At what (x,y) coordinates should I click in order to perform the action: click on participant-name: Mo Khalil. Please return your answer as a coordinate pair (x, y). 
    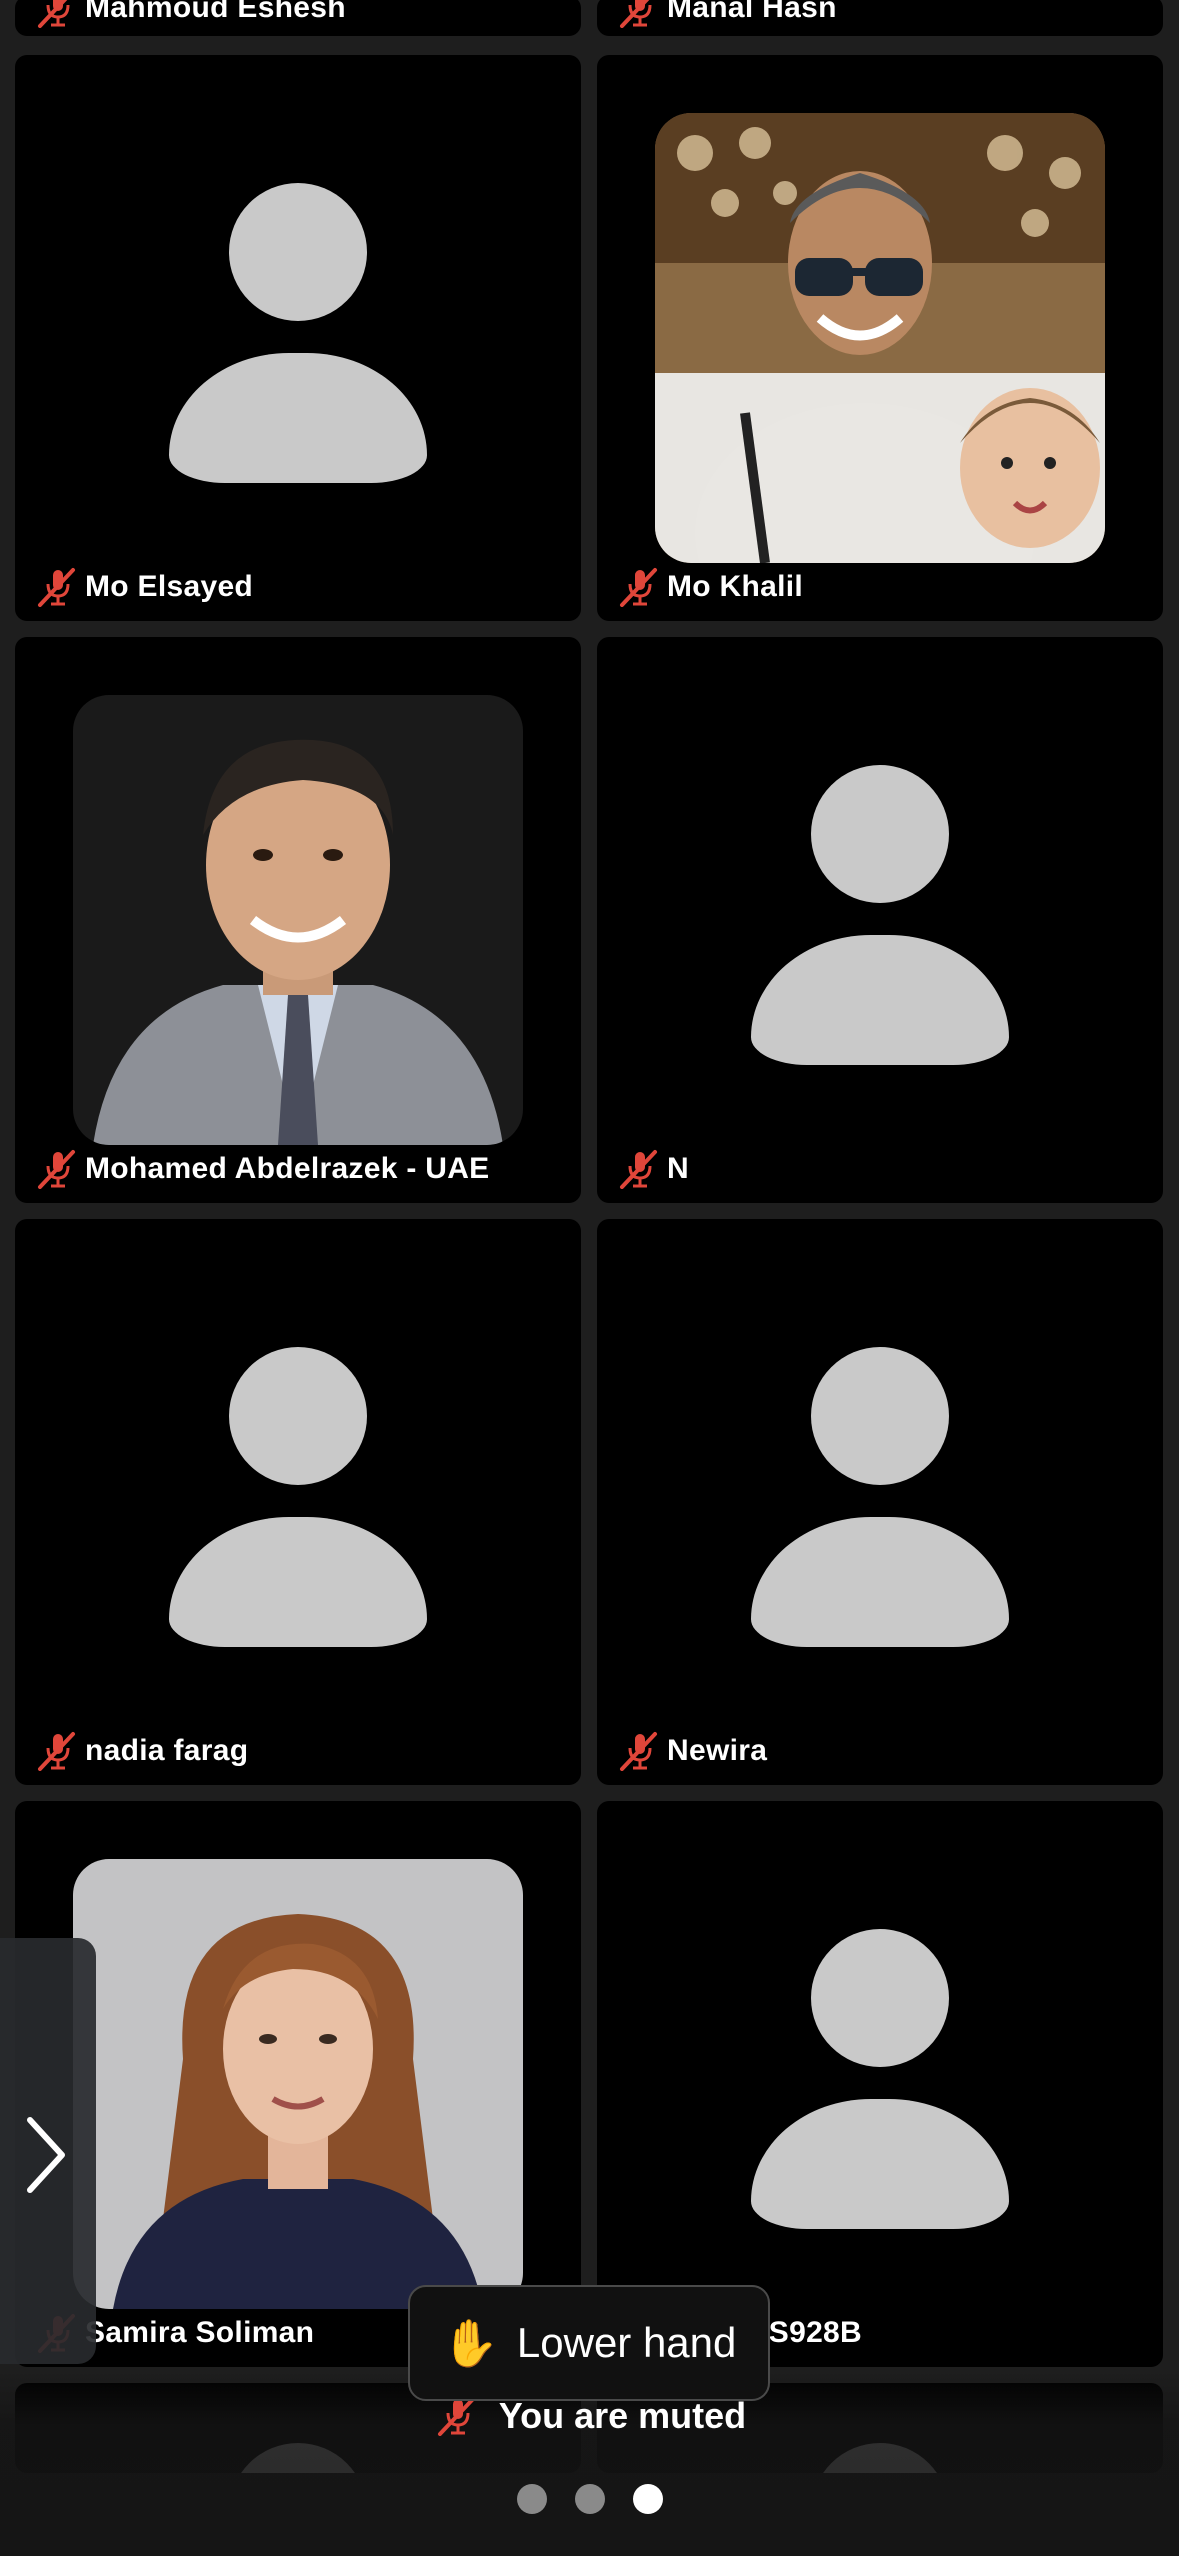
    Looking at the image, I should click on (735, 586).